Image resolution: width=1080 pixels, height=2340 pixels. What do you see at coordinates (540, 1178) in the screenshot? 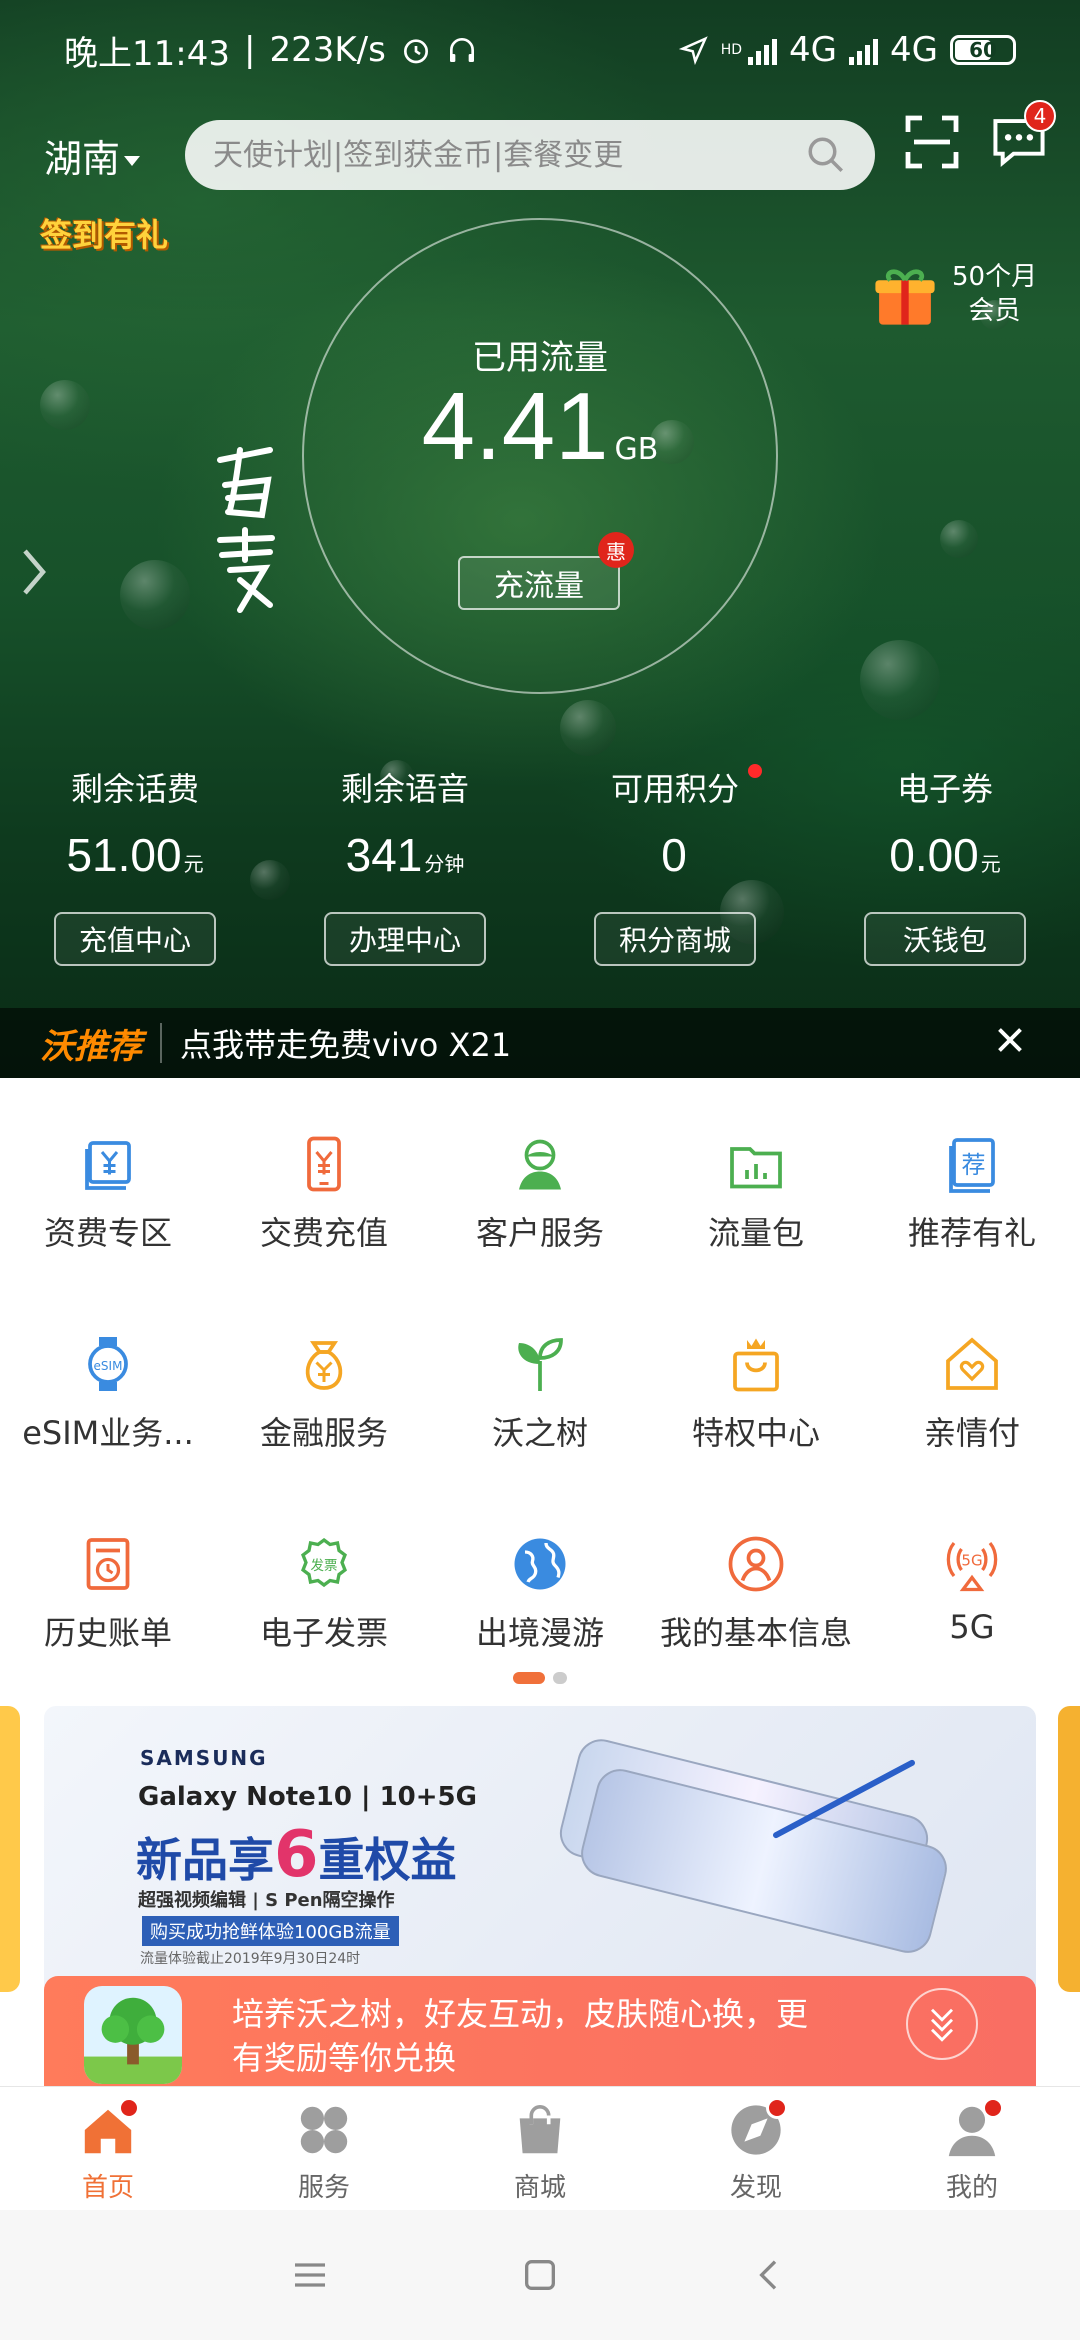
I see `grid-item-customer-service: 客户服务` at bounding box center [540, 1178].